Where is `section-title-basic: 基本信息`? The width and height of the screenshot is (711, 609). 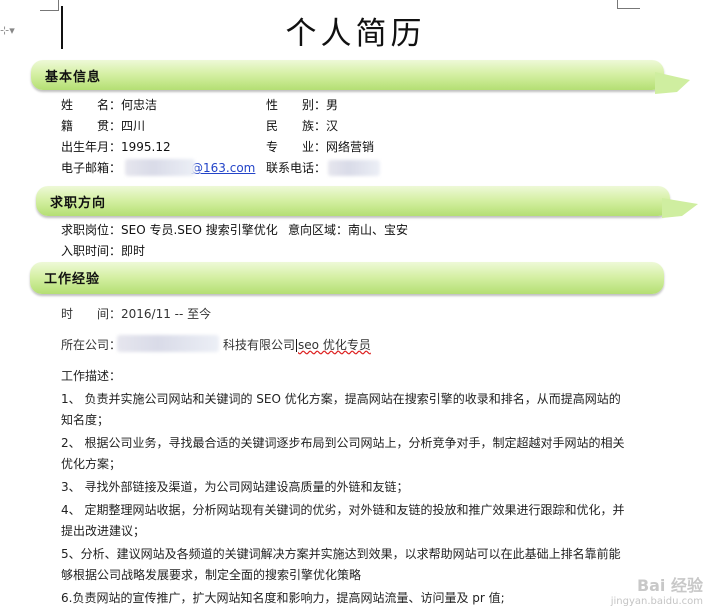 section-title-basic: 基本信息 is located at coordinates (73, 77).